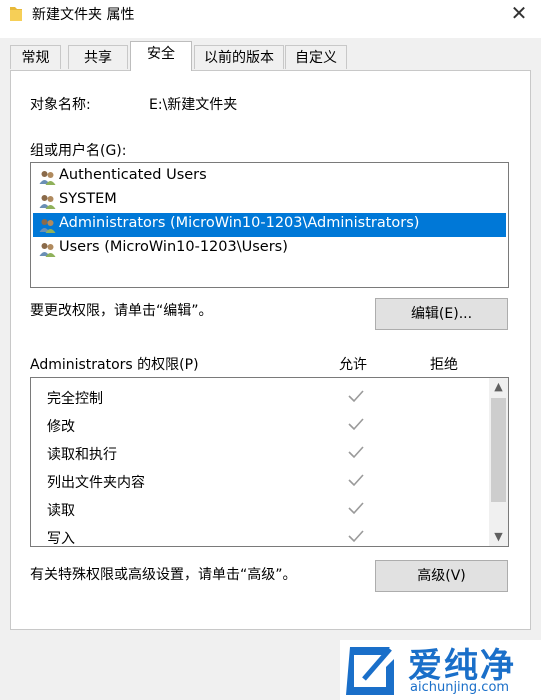 This screenshot has height=700, width=541. What do you see at coordinates (61, 511) in the screenshot?
I see `permission-name: 读取` at bounding box center [61, 511].